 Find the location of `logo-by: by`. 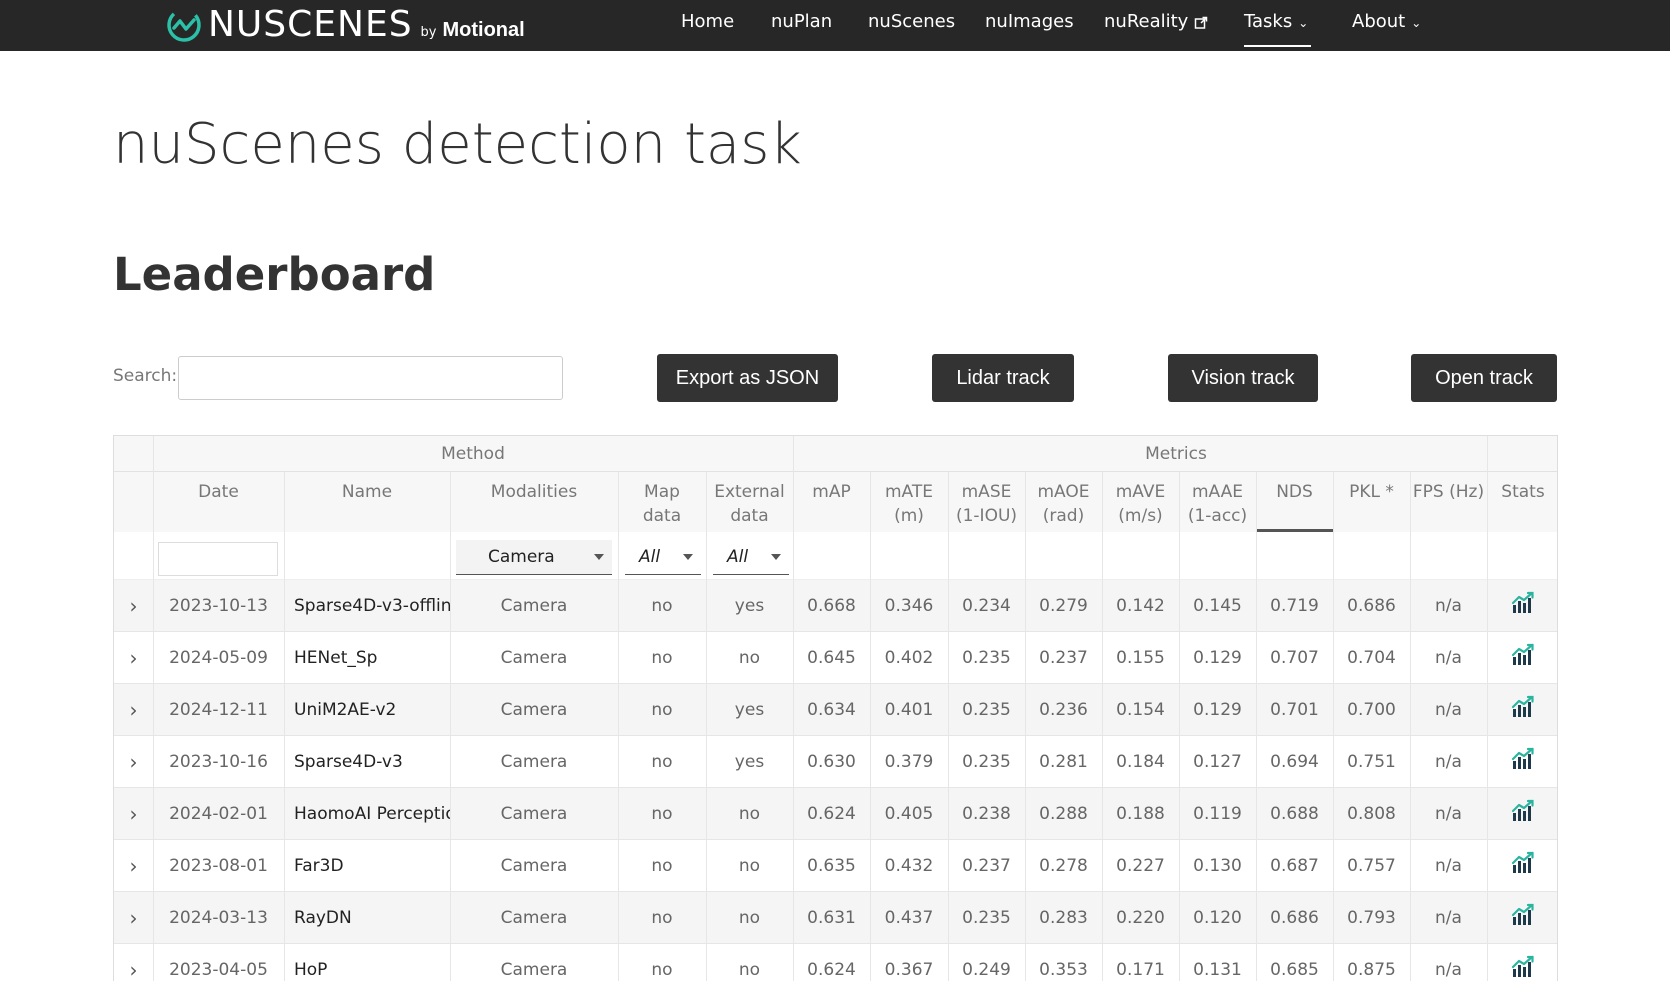

logo-by: by is located at coordinates (428, 32).